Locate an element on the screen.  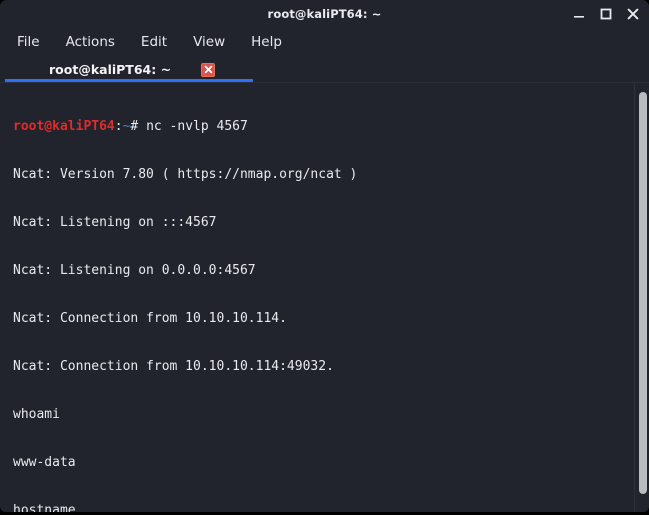
window-title: root@kaliPT64: ~ is located at coordinates (324, 14).